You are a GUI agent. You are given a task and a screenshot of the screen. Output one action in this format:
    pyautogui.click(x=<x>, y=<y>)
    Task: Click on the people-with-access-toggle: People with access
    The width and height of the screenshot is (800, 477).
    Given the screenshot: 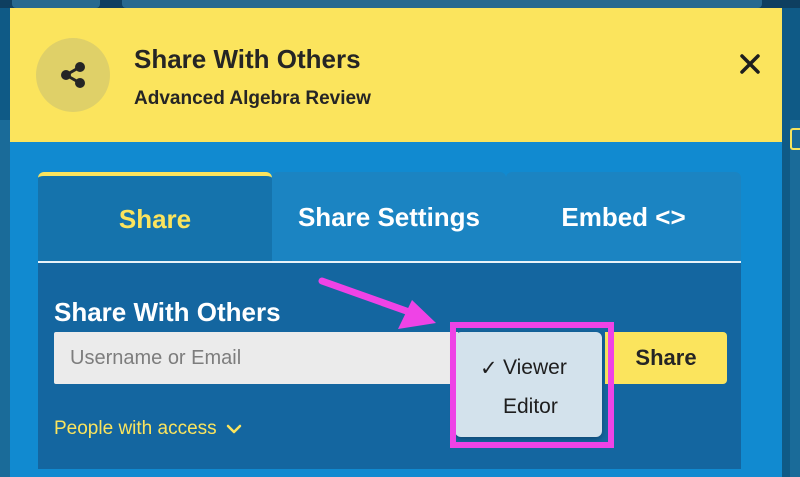 What is the action you would take?
    pyautogui.click(x=148, y=429)
    